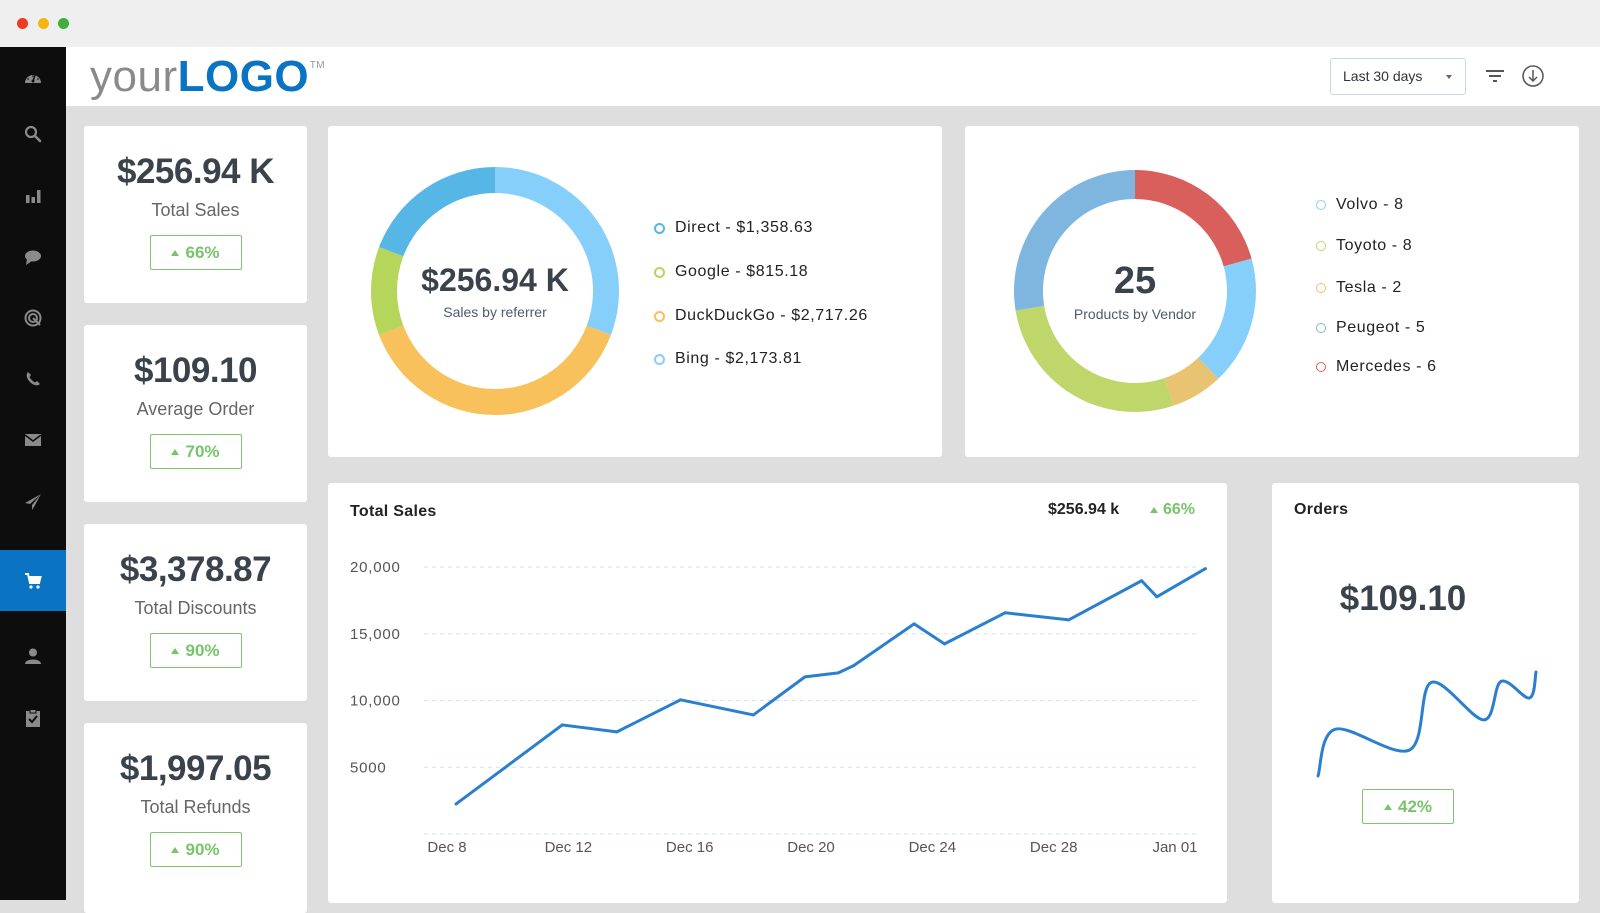 The height and width of the screenshot is (913, 1600). I want to click on chat-bubble-icon, so click(33, 257).